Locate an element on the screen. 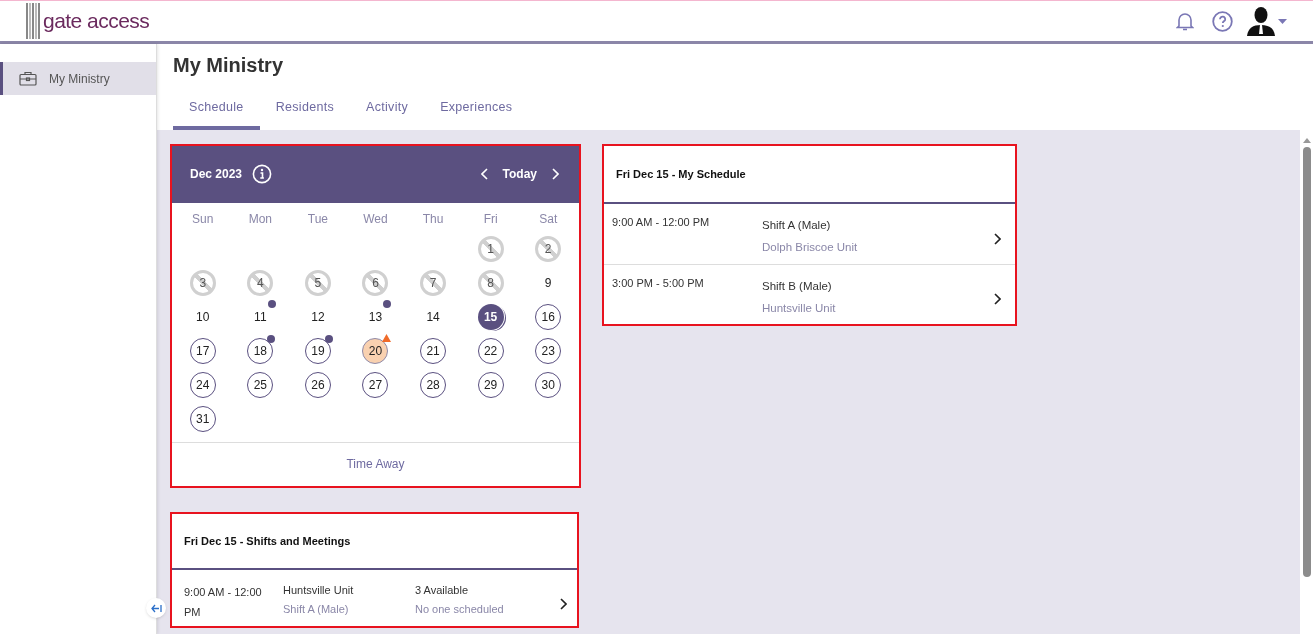  weekday-label: Mon is located at coordinates (260, 219).